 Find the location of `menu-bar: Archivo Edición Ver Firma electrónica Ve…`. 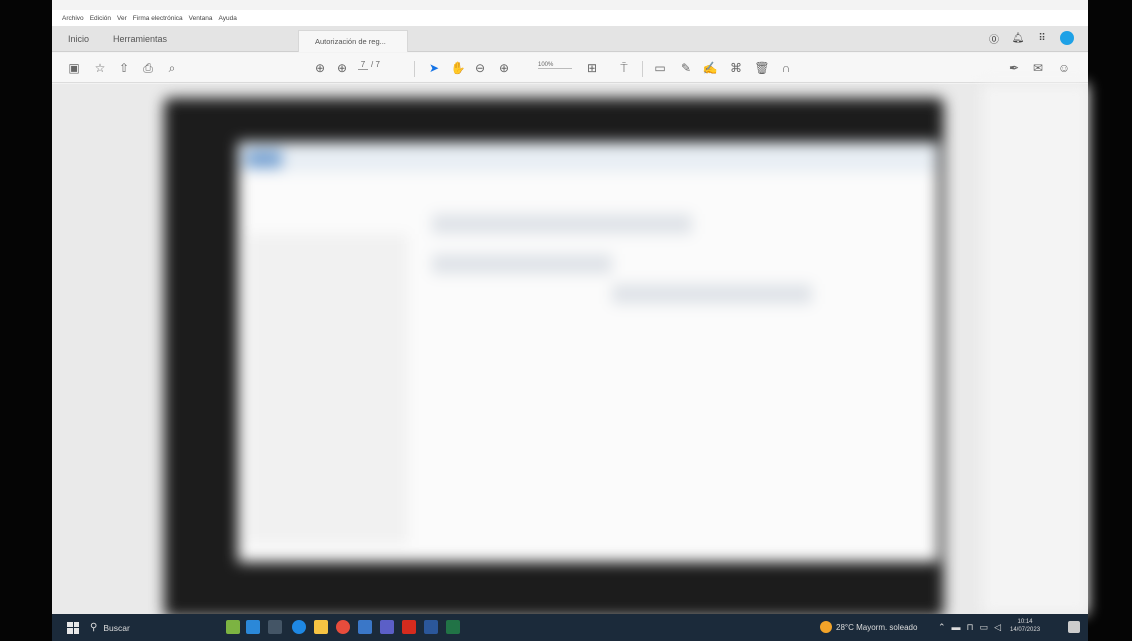

menu-bar: Archivo Edición Ver Firma electrónica Ve… is located at coordinates (570, 18).